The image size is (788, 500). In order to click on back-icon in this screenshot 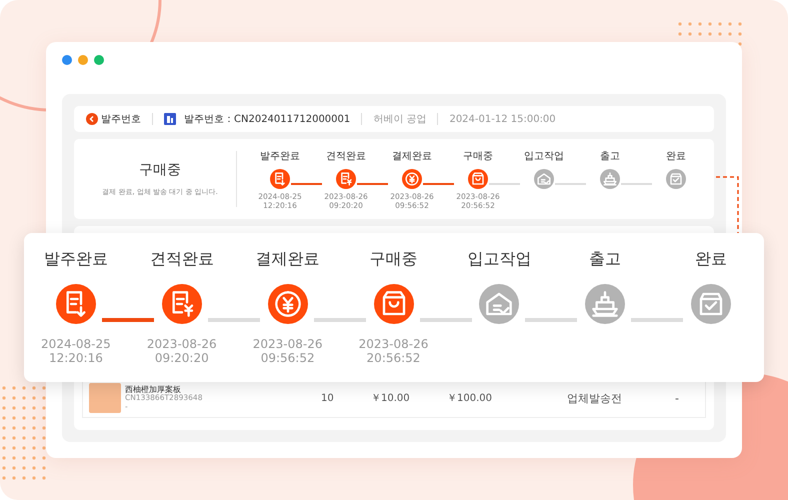, I will do `click(92, 119)`.